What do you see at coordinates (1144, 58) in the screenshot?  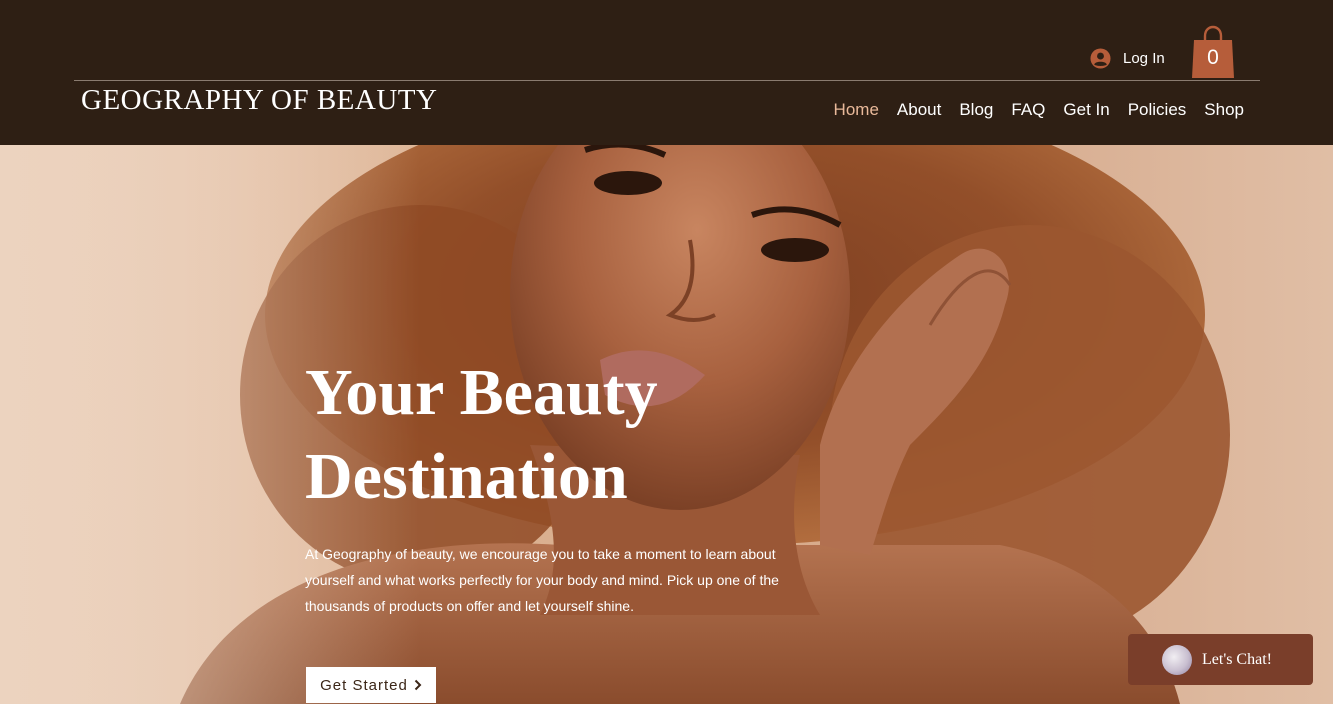 I see `login-label: Log In` at bounding box center [1144, 58].